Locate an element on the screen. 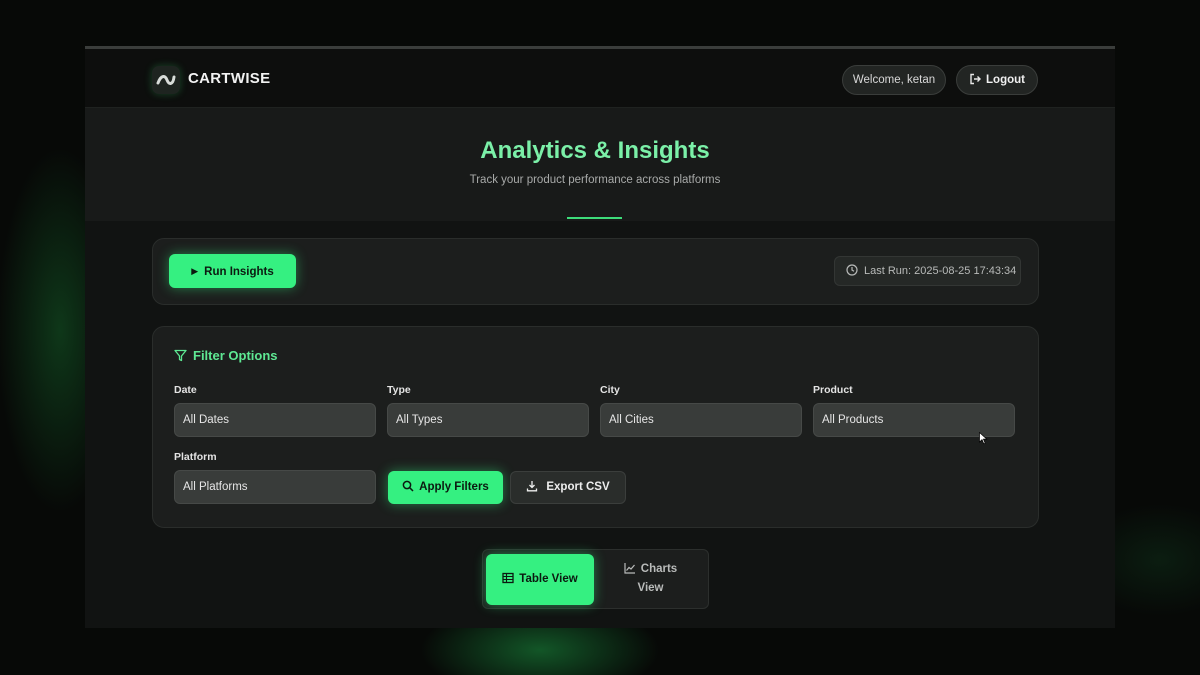 Image resolution: width=1200 pixels, height=675 pixels. city-select: All Cities is located at coordinates (701, 420).